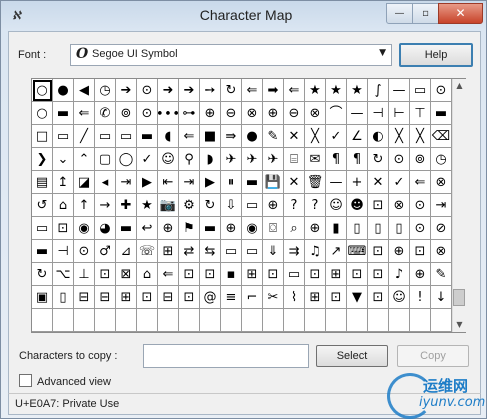  Describe the element at coordinates (210, 136) in the screenshot. I see `character-cell: ■` at that location.